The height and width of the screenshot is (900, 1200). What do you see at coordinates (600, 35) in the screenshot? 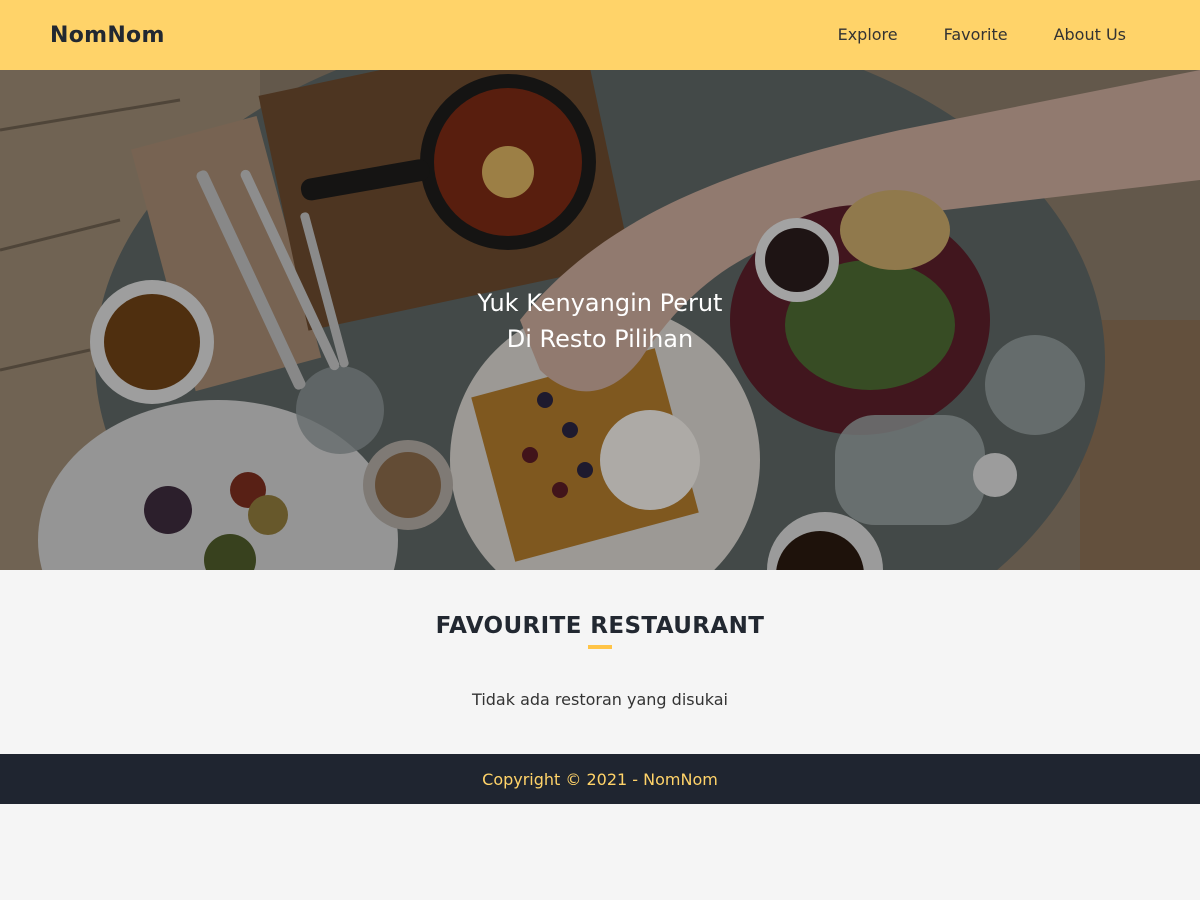
I see `app-bar: NomNom Explore Favorite About Us` at bounding box center [600, 35].